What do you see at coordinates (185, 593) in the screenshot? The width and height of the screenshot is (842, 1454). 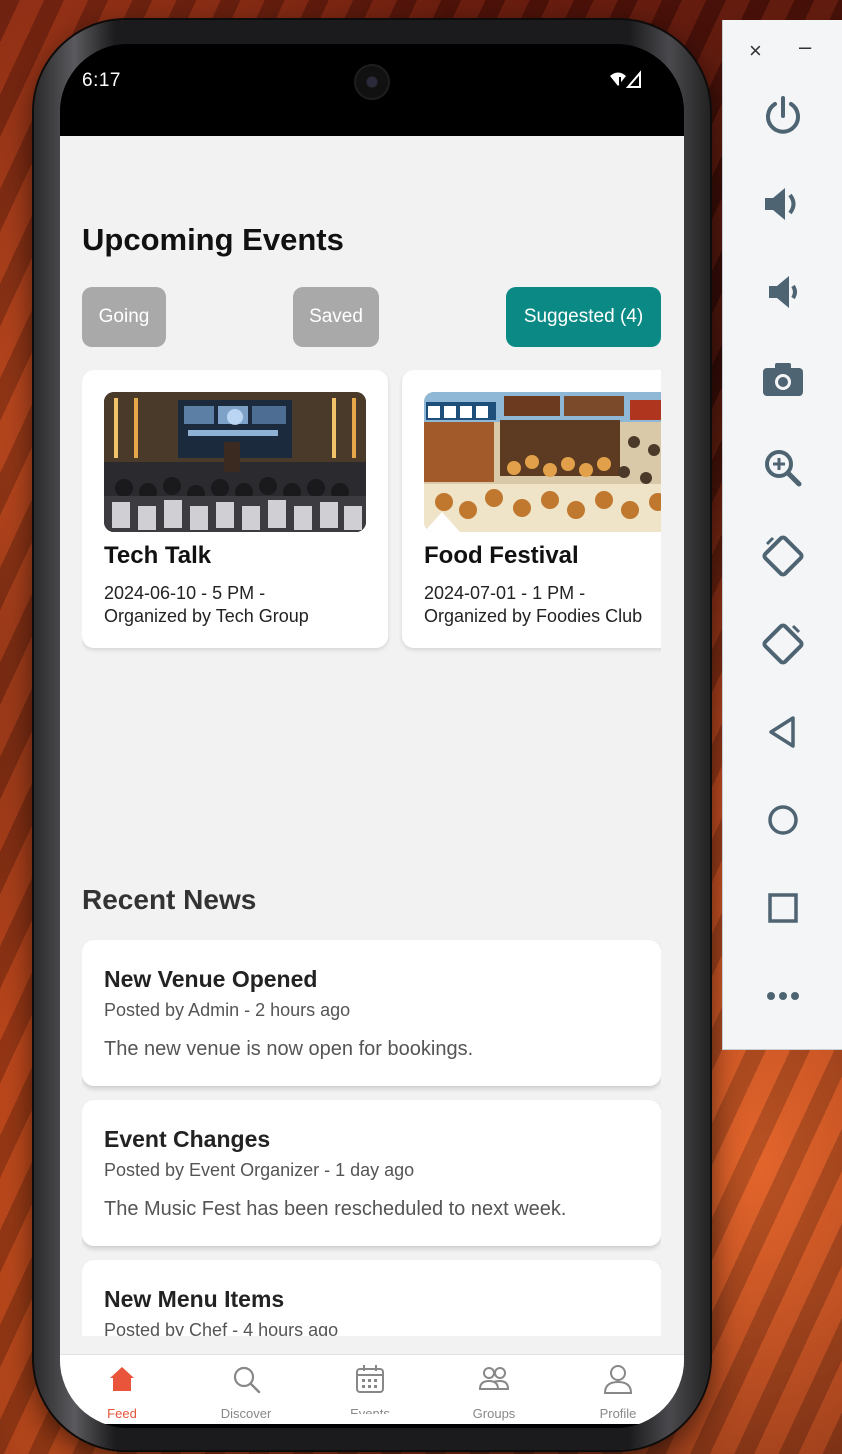 I see `event-date: 2024-06-10 - 5 PM -` at bounding box center [185, 593].